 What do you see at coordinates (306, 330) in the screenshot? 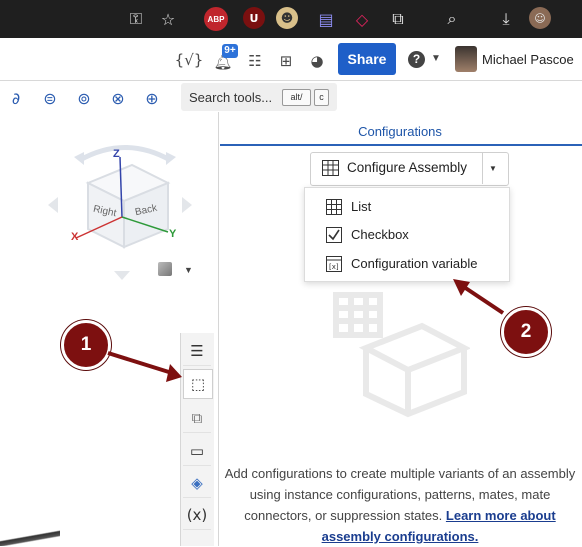
I see `callout-arrows` at bounding box center [306, 330].